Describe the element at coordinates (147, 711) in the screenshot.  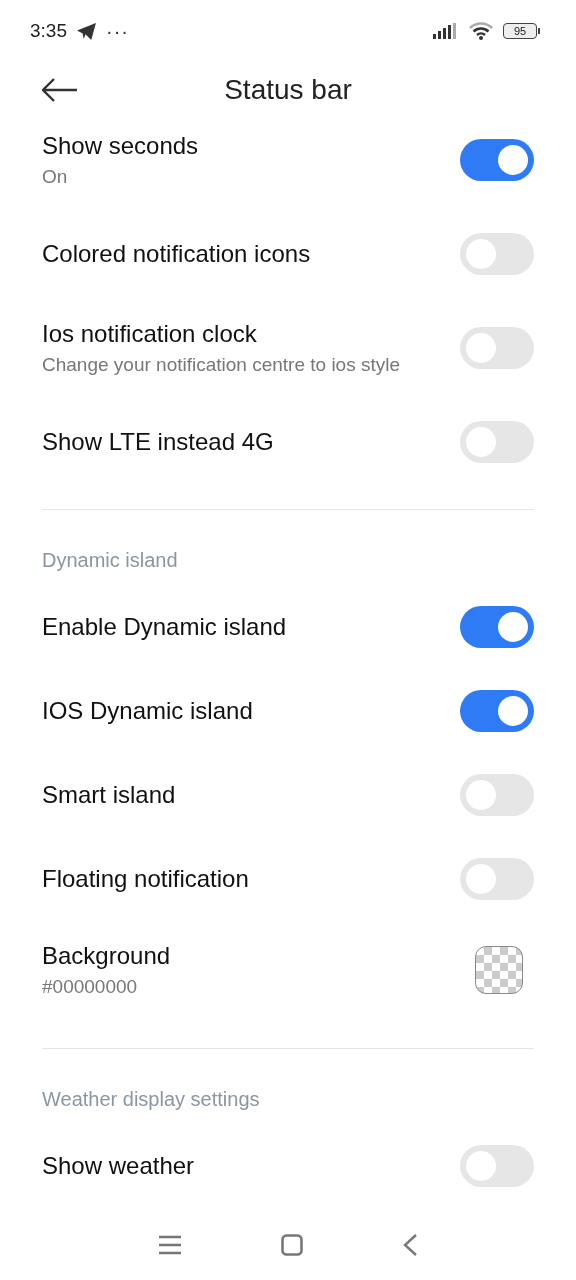
I see `setting-title: IOS Dynamic island` at that location.